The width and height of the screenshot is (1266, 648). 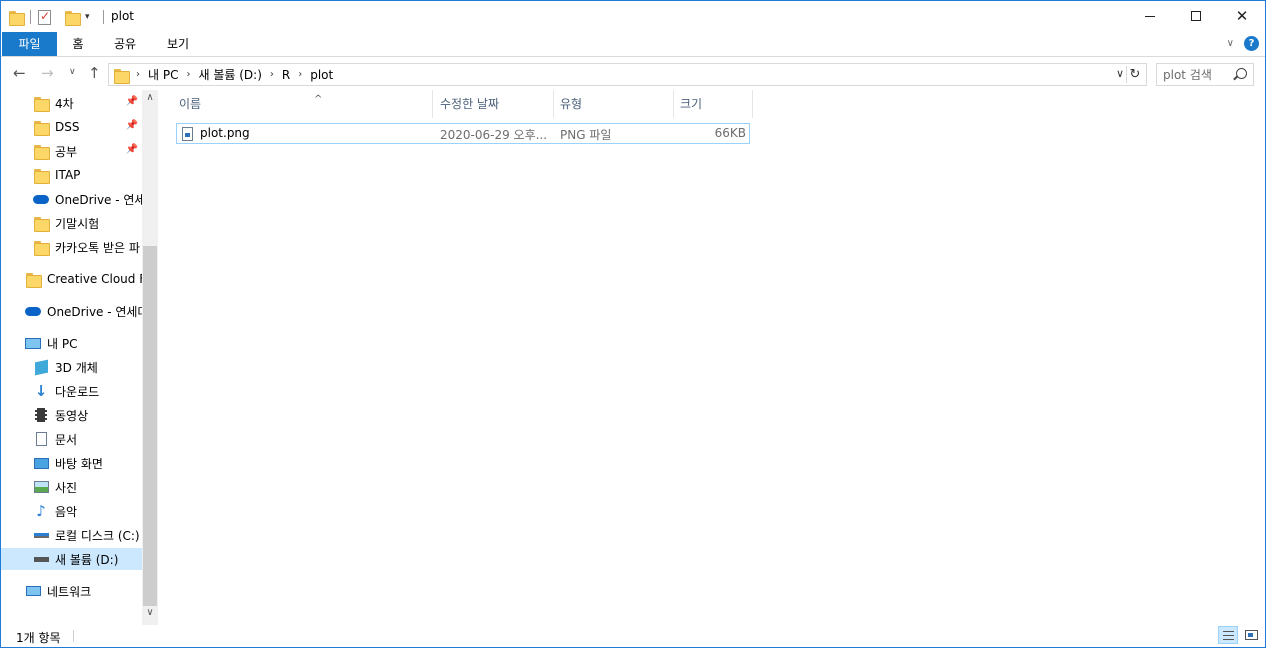 I want to click on nav-item-creative-cloud: Creative Cloud Fil, so click(x=71, y=279).